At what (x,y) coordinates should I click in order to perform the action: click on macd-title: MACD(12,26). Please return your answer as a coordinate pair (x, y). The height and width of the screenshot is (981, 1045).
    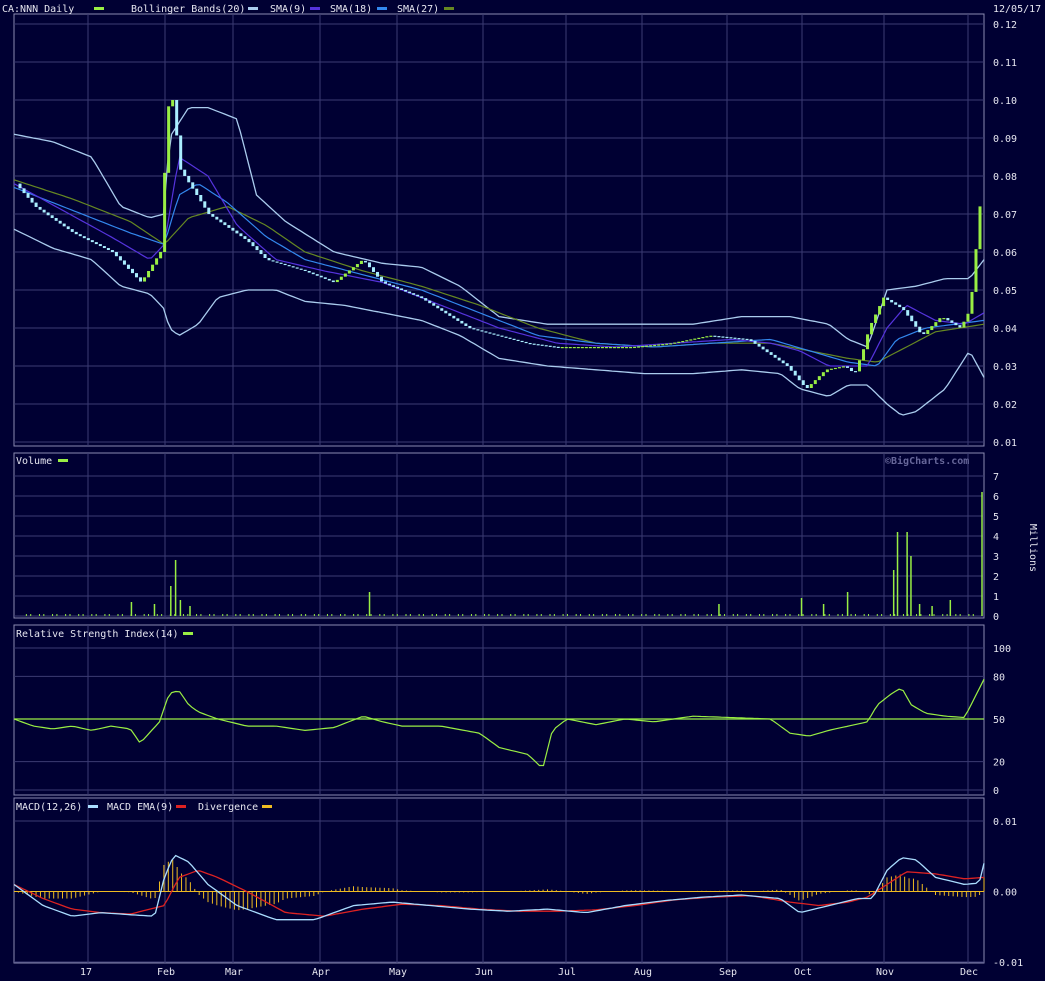
    Looking at the image, I should click on (49, 807).